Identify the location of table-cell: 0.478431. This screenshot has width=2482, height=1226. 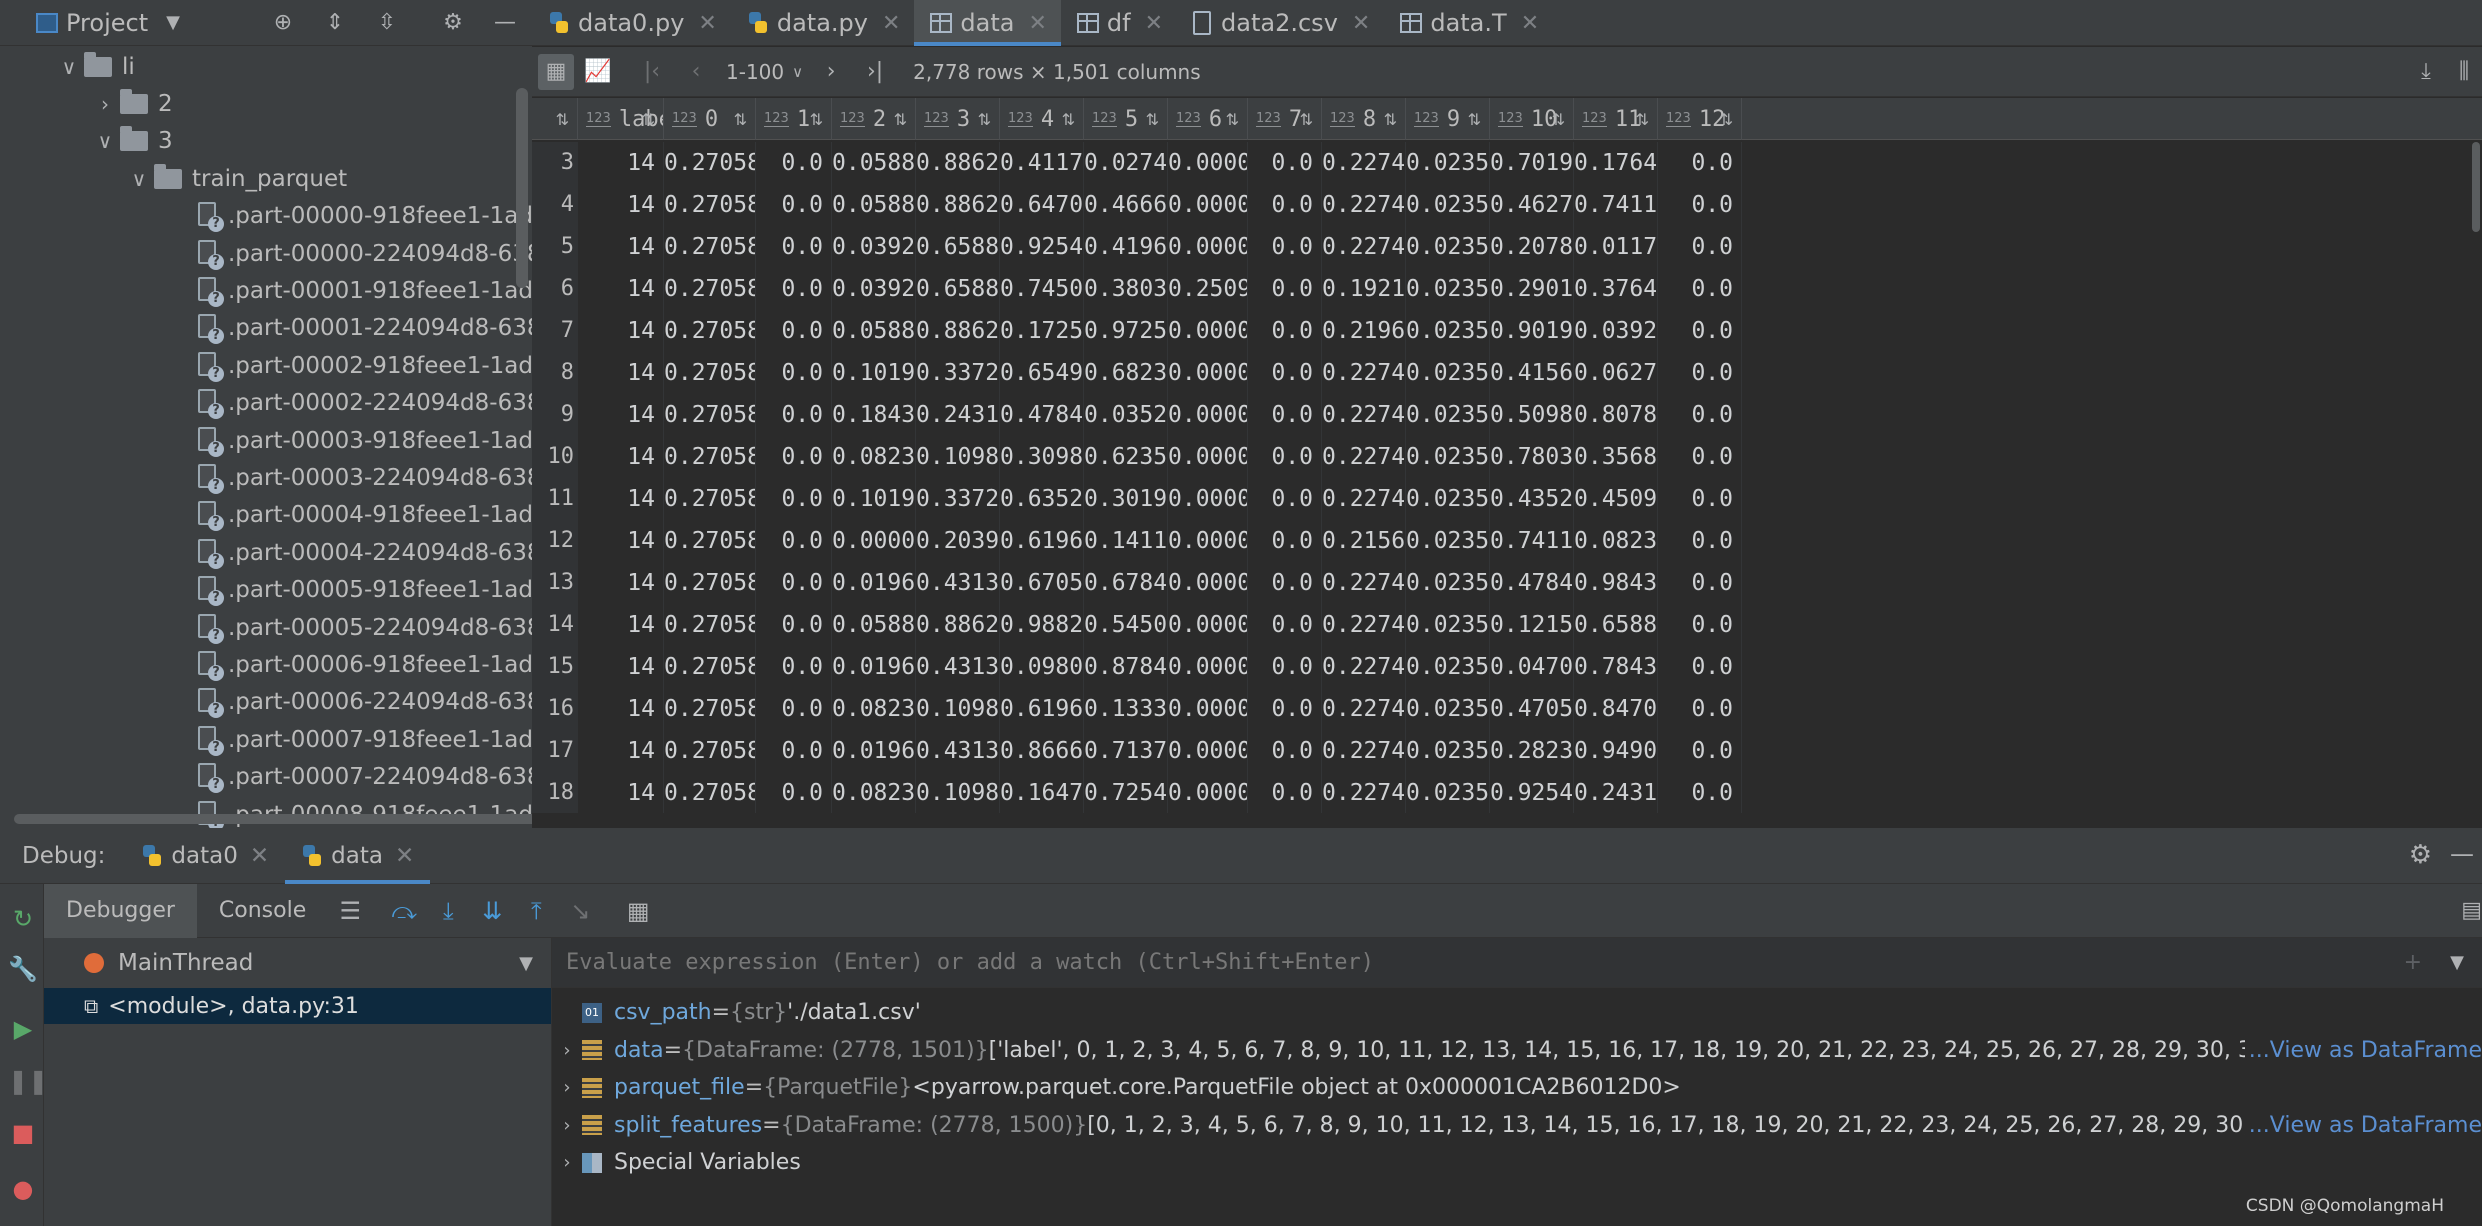
(1042, 415).